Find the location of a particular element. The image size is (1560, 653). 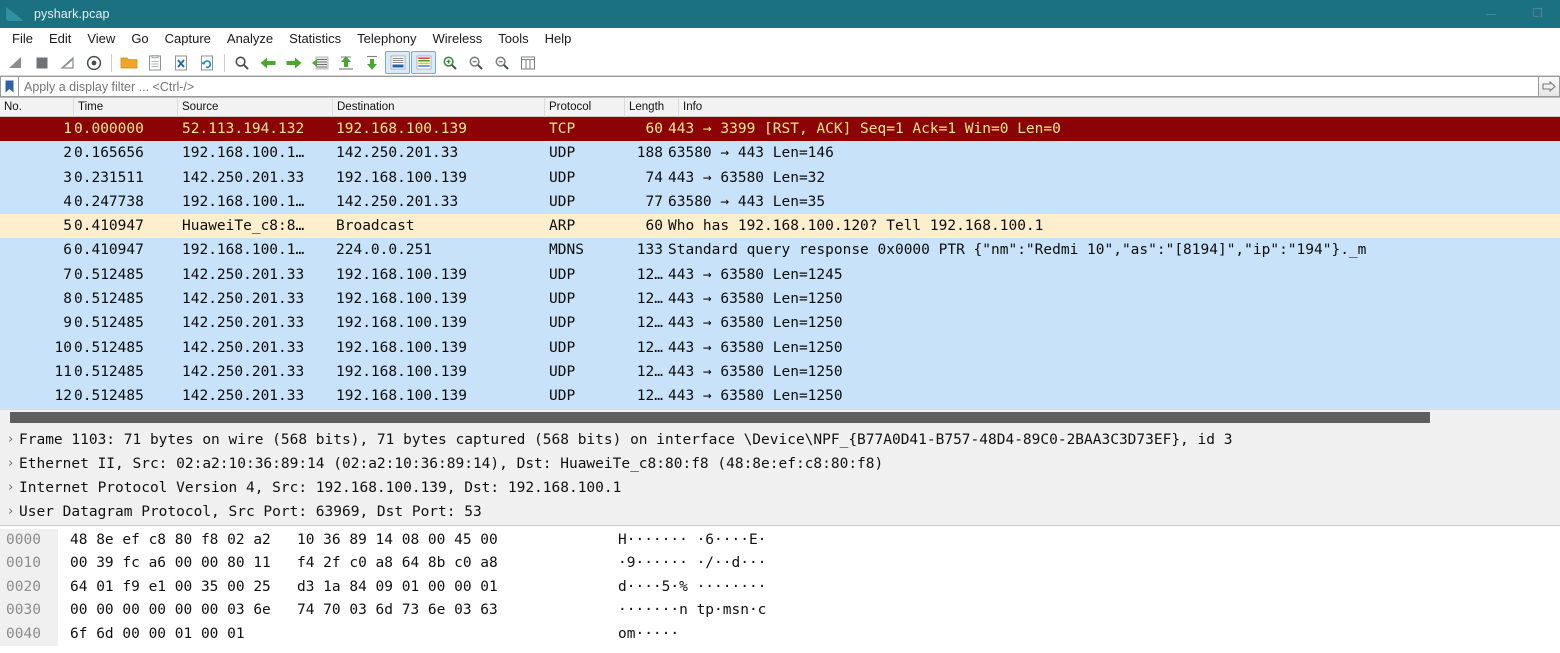

packet-cell-time: 0.410947 is located at coordinates (109, 226).